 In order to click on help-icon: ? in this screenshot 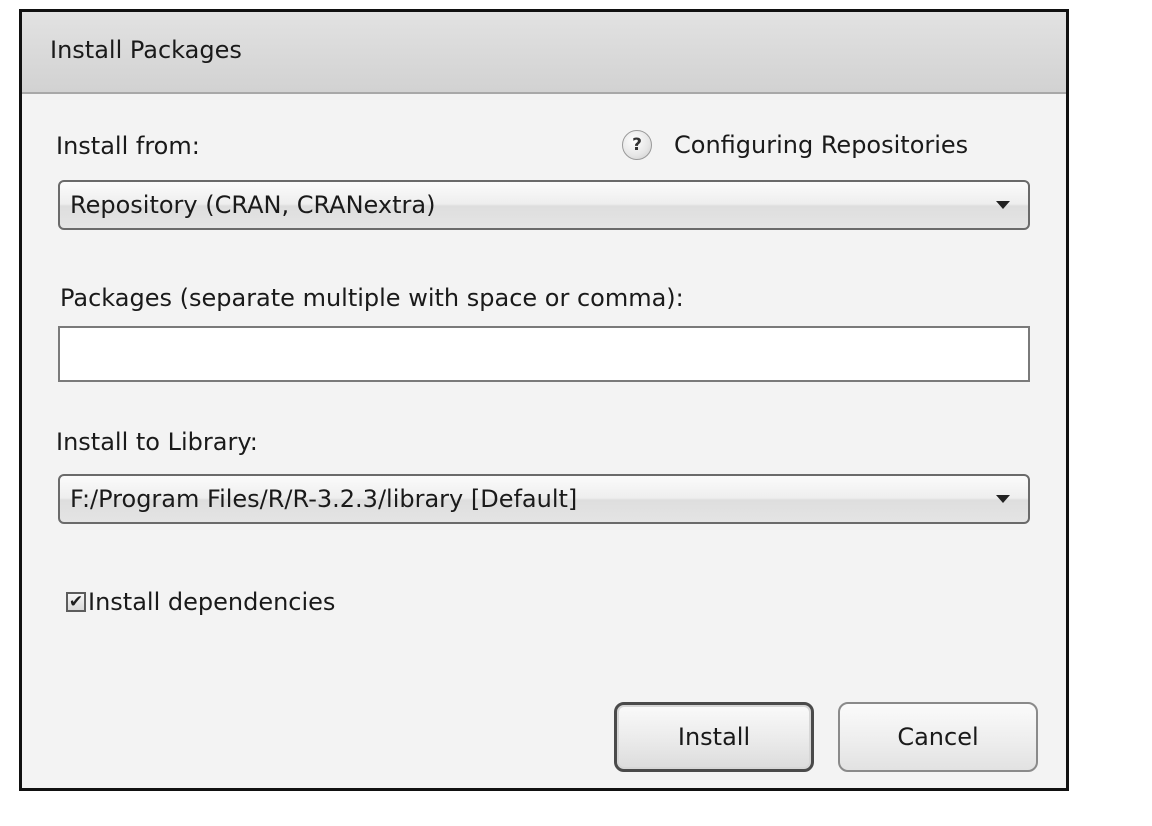, I will do `click(637, 145)`.